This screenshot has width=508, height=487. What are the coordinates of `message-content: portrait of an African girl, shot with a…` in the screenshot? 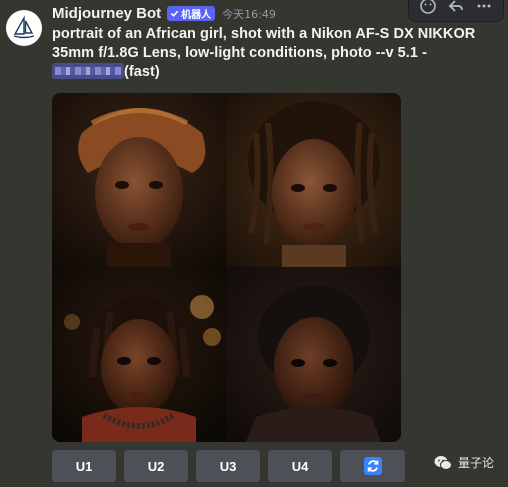 It's located at (274, 53).